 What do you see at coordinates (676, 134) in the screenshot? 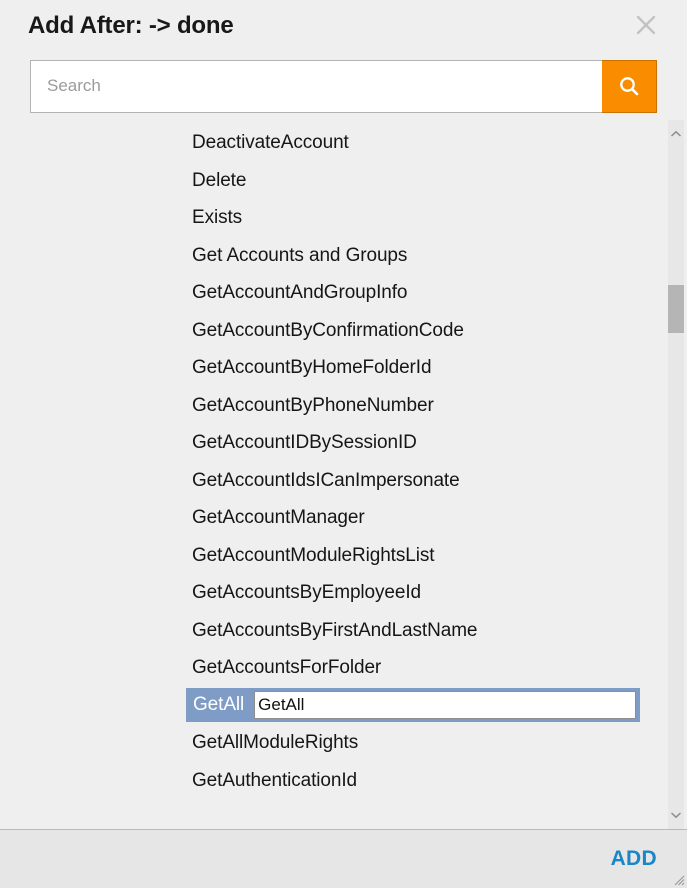
I see `chevron-up-icon` at bounding box center [676, 134].